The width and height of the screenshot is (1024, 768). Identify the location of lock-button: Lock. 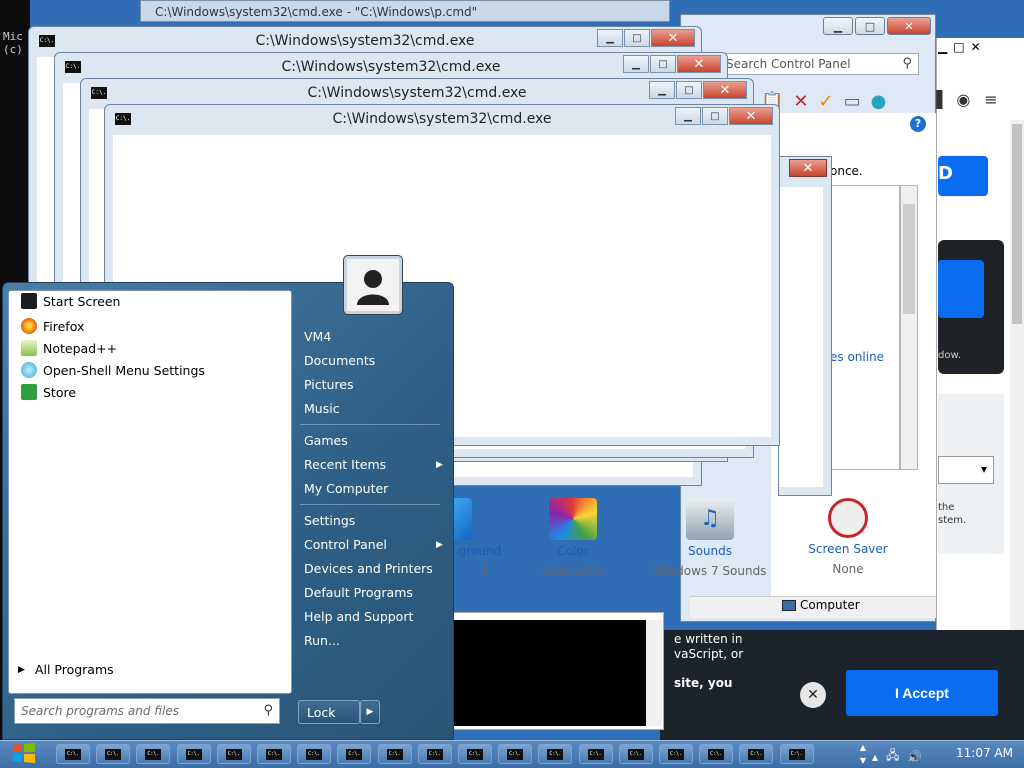
(329, 712).